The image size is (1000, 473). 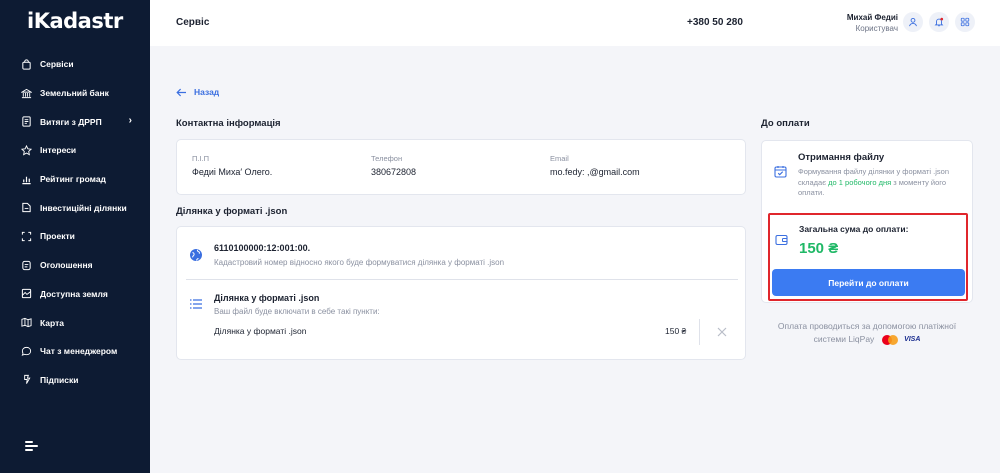 I want to click on contact-phone-label: Телефон, so click(x=387, y=158).